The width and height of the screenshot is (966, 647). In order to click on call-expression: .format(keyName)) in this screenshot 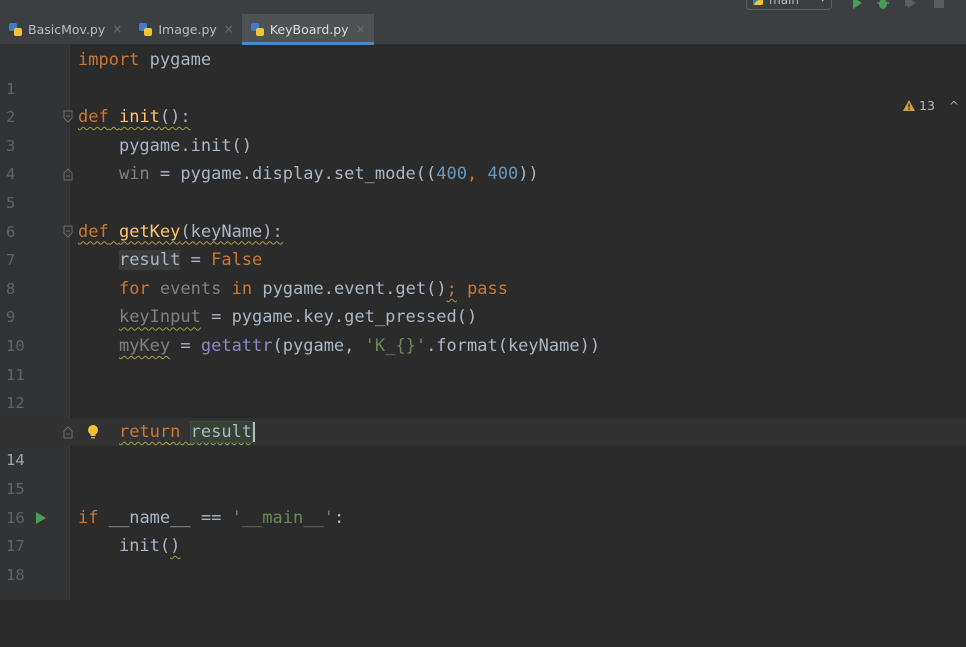, I will do `click(513, 346)`.